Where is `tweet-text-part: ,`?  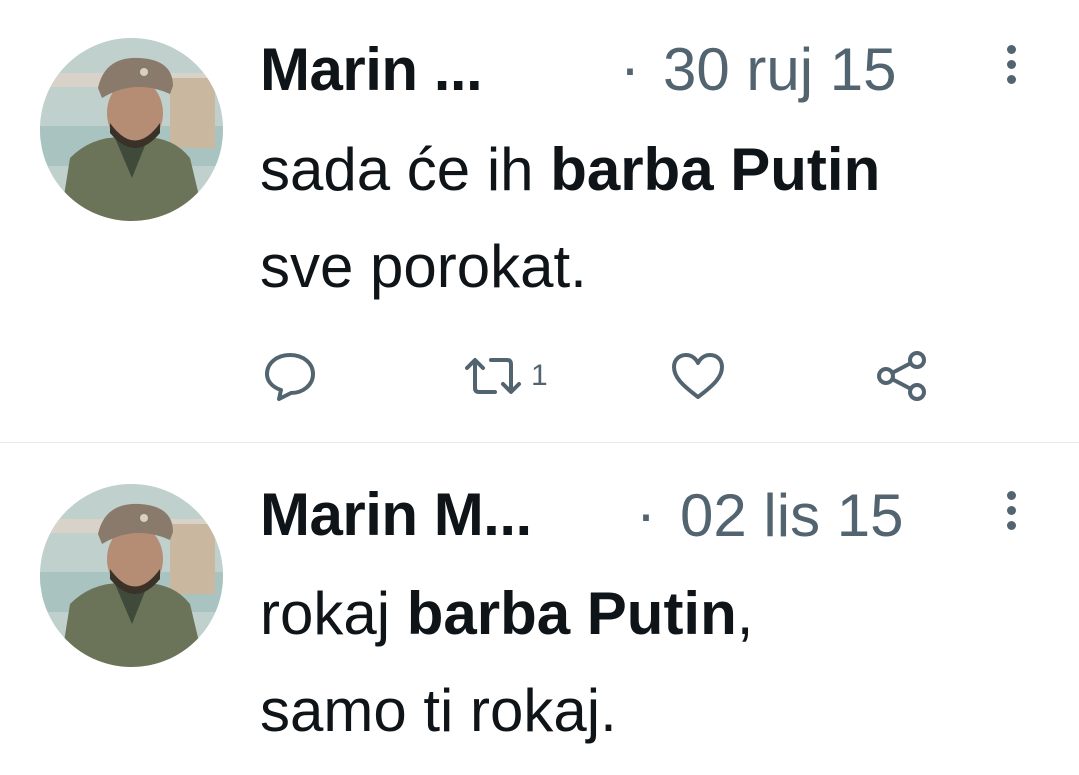 tweet-text-part: , is located at coordinates (745, 613).